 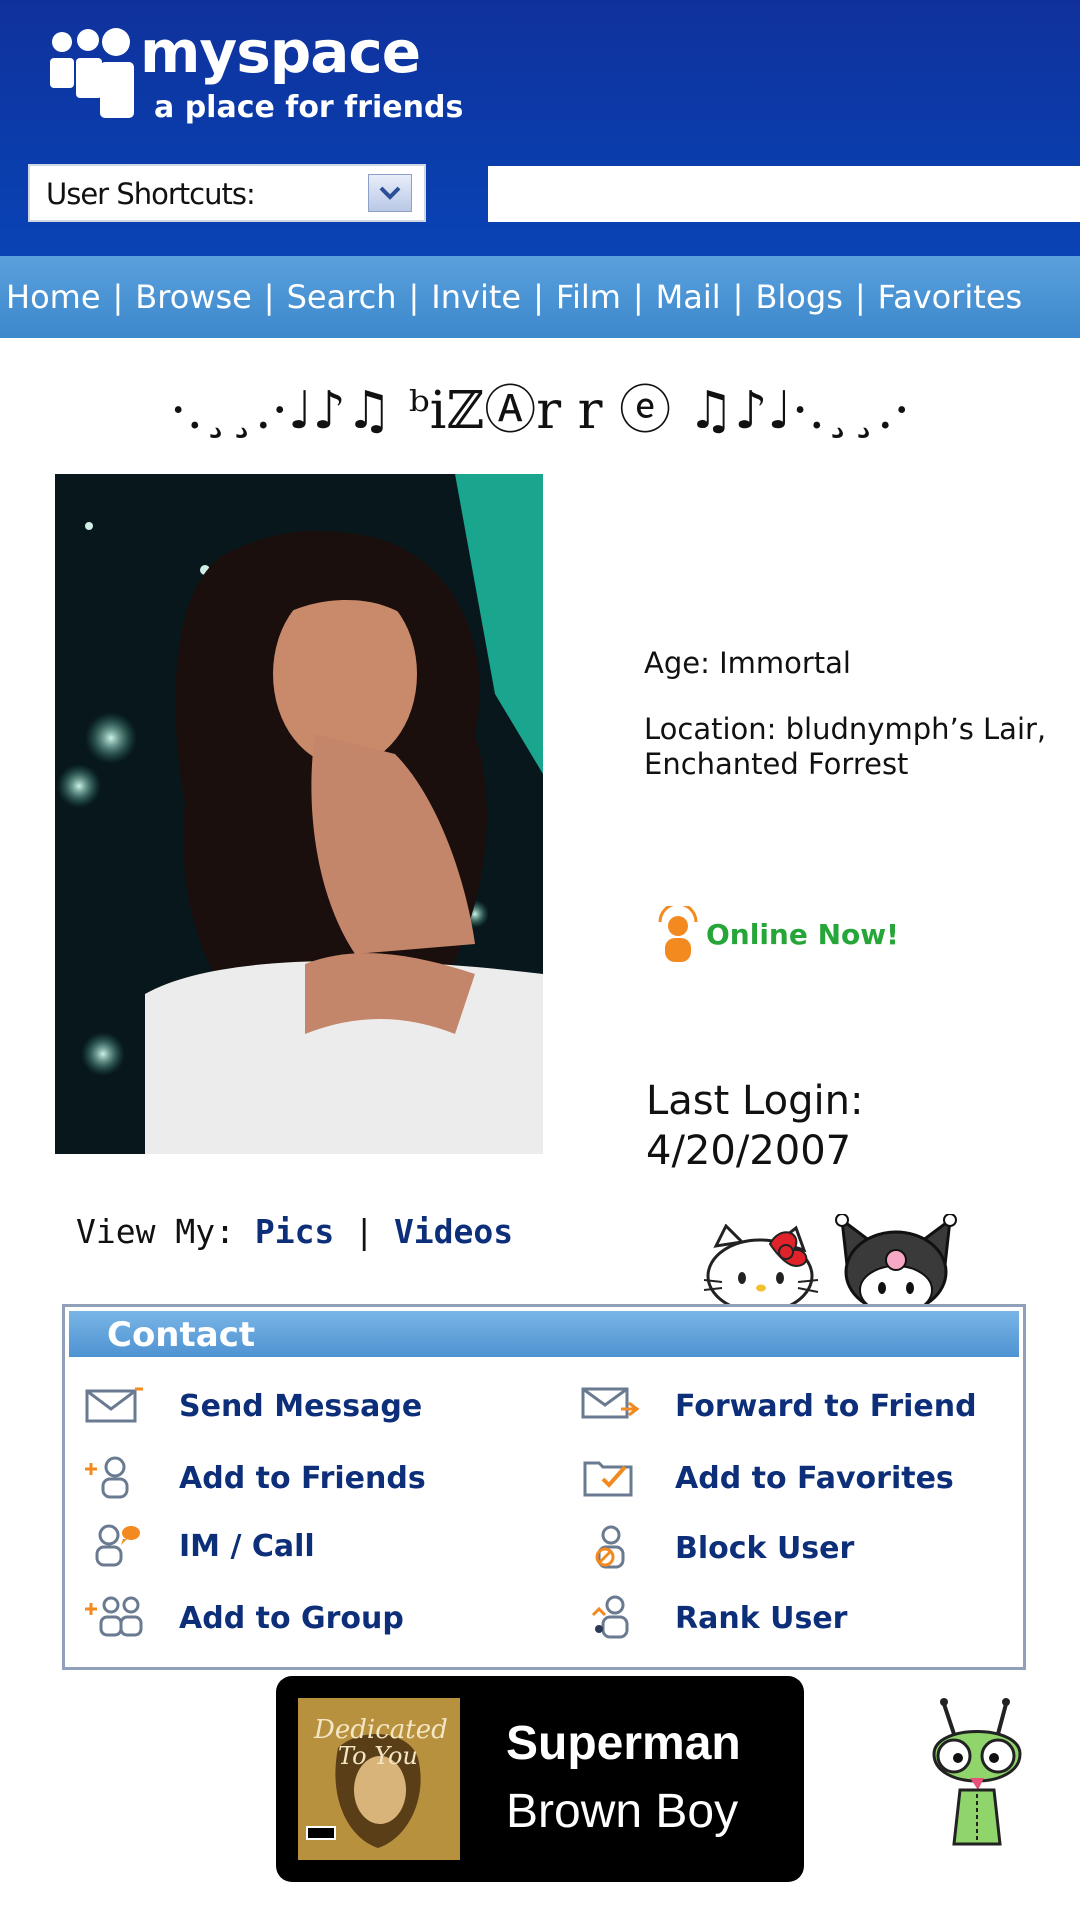 I want to click on forward-envelope-icon, so click(x=610, y=1403).